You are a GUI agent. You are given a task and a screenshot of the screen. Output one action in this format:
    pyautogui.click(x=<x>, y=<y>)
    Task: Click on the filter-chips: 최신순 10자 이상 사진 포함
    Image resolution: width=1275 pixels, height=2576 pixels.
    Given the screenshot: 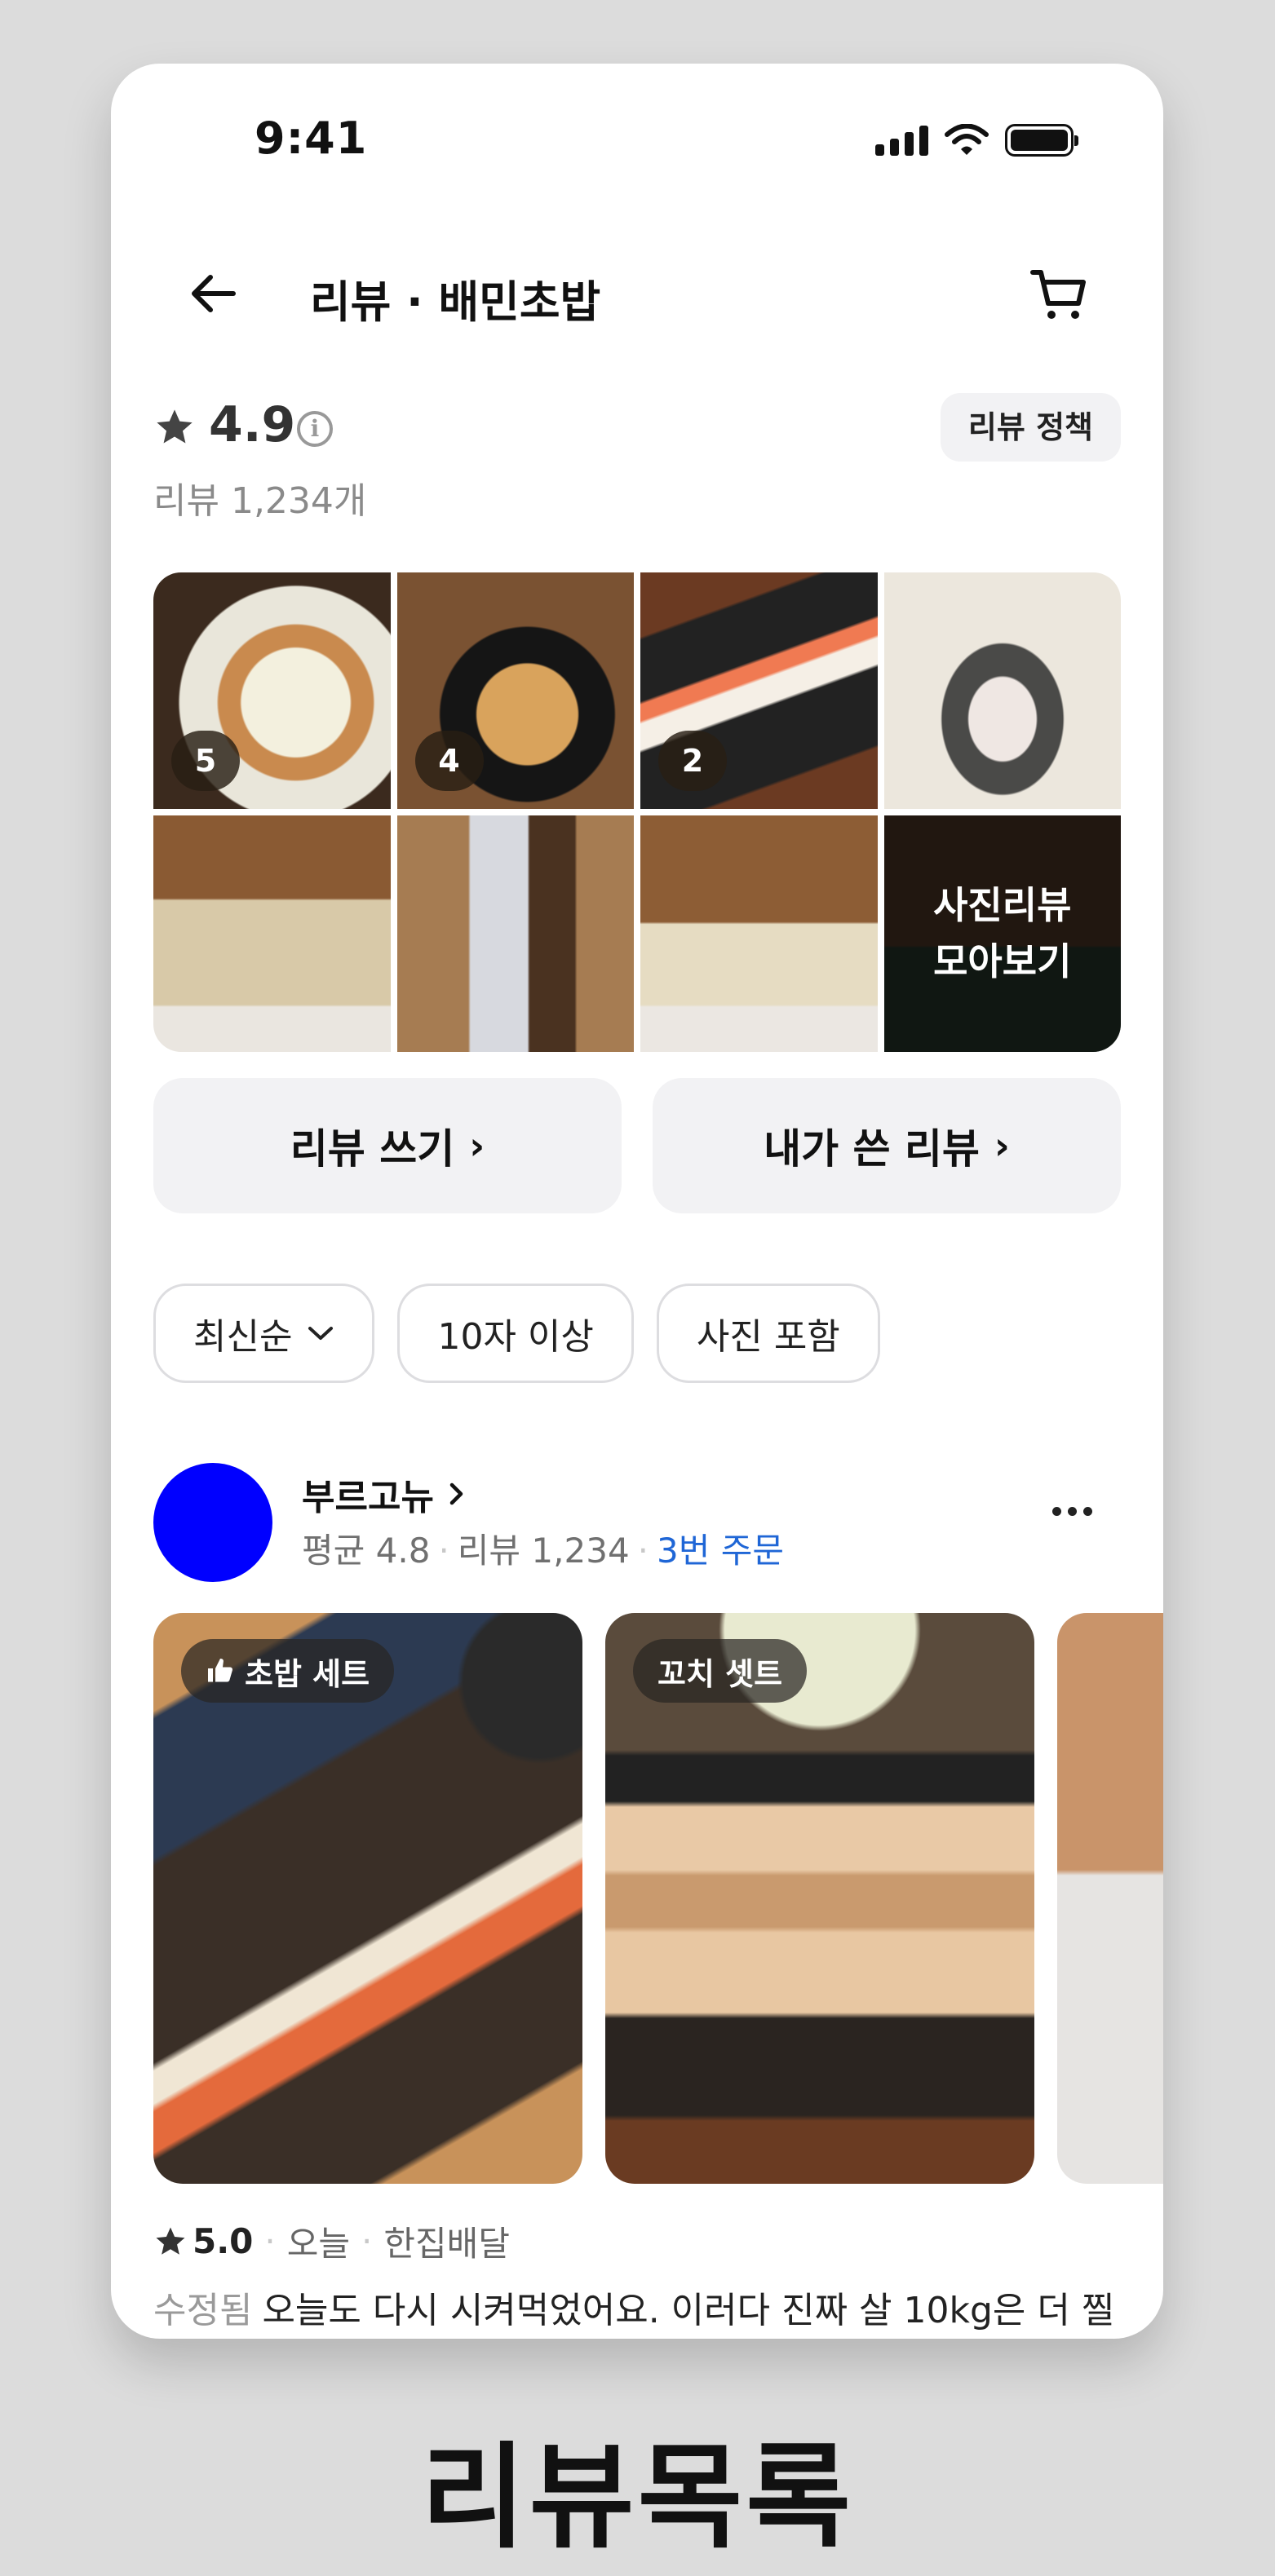 What is the action you would take?
    pyautogui.click(x=516, y=1333)
    